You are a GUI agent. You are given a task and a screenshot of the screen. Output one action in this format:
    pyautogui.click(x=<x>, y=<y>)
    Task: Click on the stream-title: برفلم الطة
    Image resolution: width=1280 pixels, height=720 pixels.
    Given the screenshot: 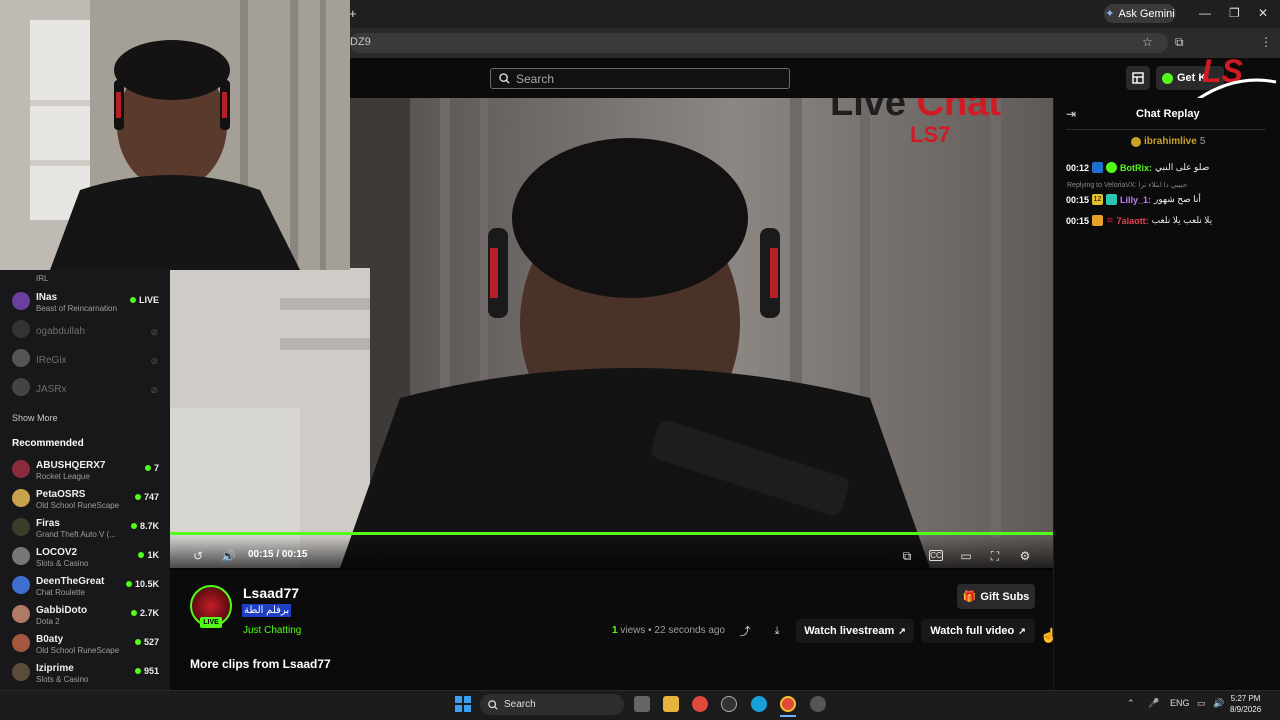 What is the action you would take?
    pyautogui.click(x=267, y=610)
    